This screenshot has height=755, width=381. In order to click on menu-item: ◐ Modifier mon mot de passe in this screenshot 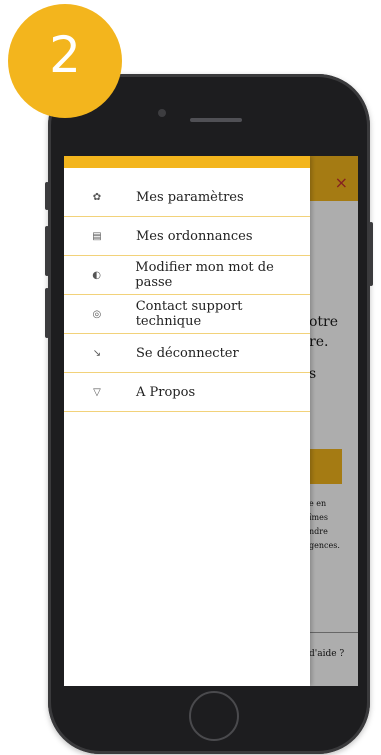, I will do `click(187, 275)`.